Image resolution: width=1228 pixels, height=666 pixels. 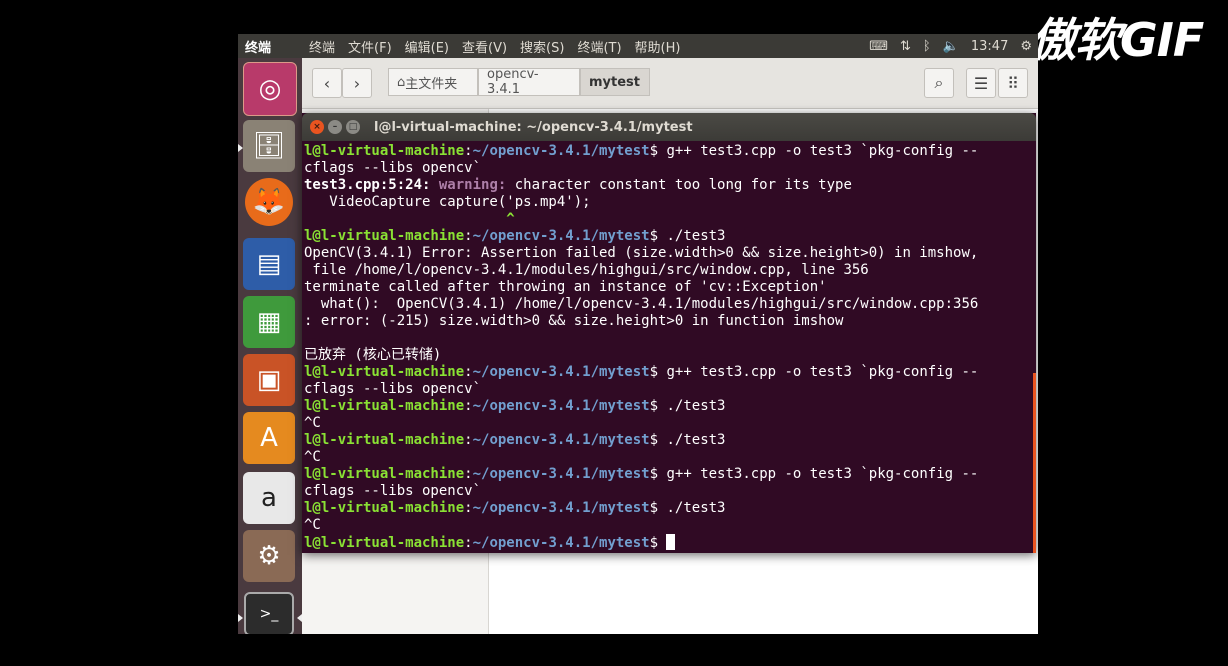 What do you see at coordinates (269, 438) in the screenshot?
I see `software-center-icon: A` at bounding box center [269, 438].